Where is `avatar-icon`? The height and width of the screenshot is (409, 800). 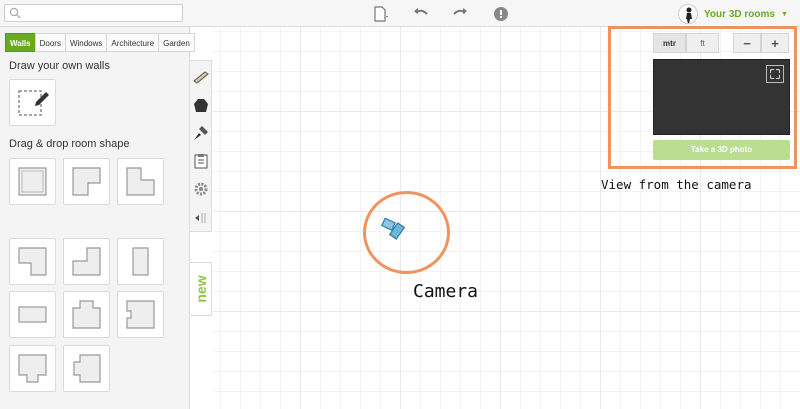 avatar-icon is located at coordinates (688, 14).